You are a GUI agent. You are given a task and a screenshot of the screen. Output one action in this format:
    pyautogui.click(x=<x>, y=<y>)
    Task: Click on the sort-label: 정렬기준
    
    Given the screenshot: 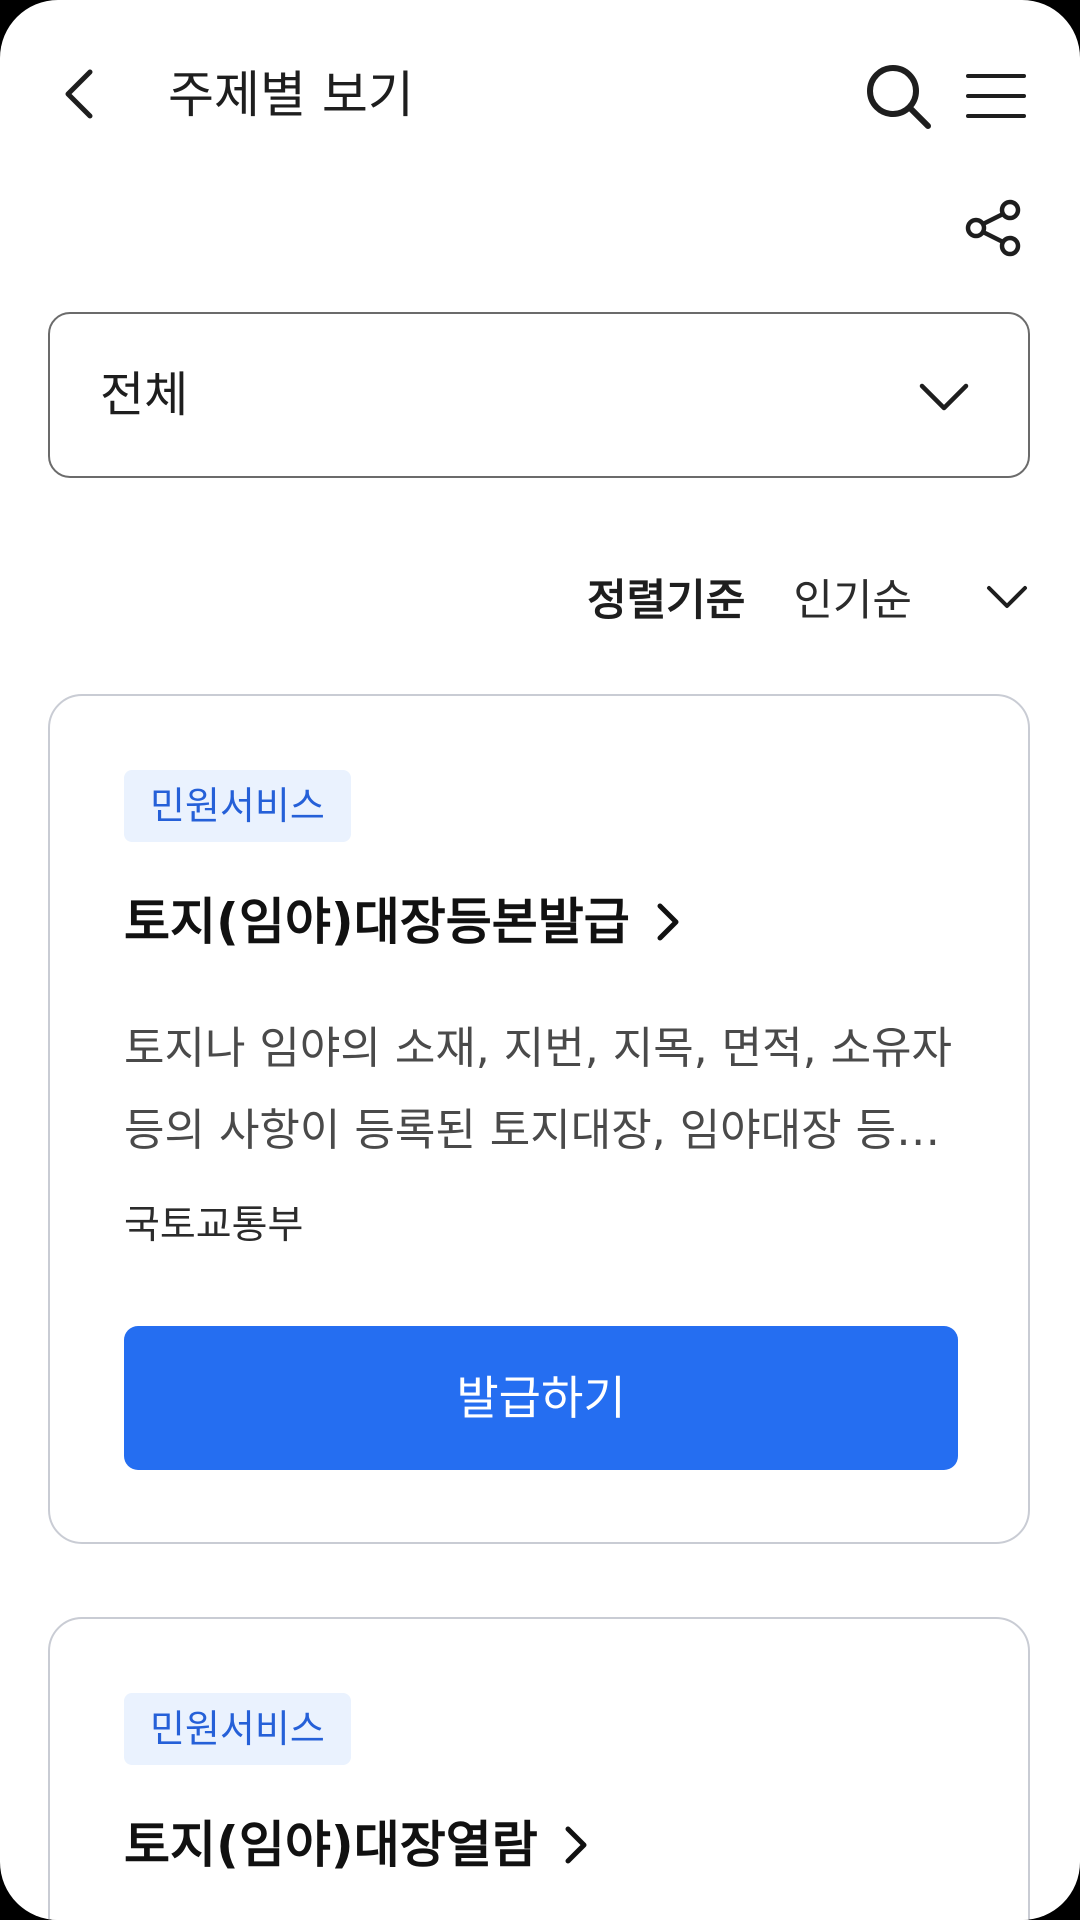 What is the action you would take?
    pyautogui.click(x=666, y=601)
    